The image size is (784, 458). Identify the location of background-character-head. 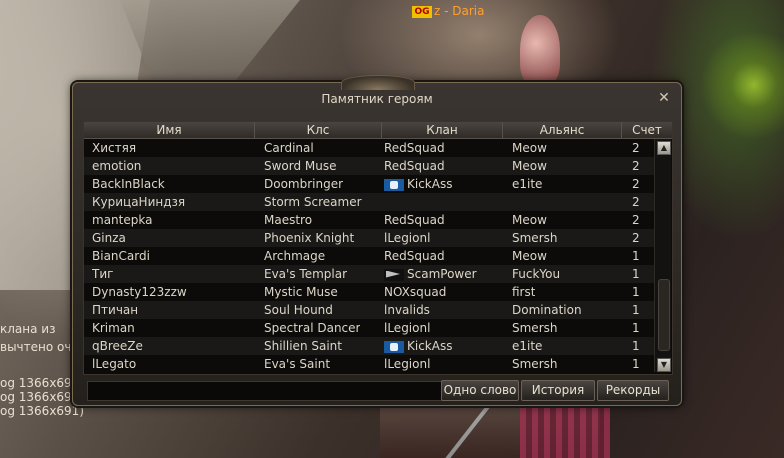
(540, 50).